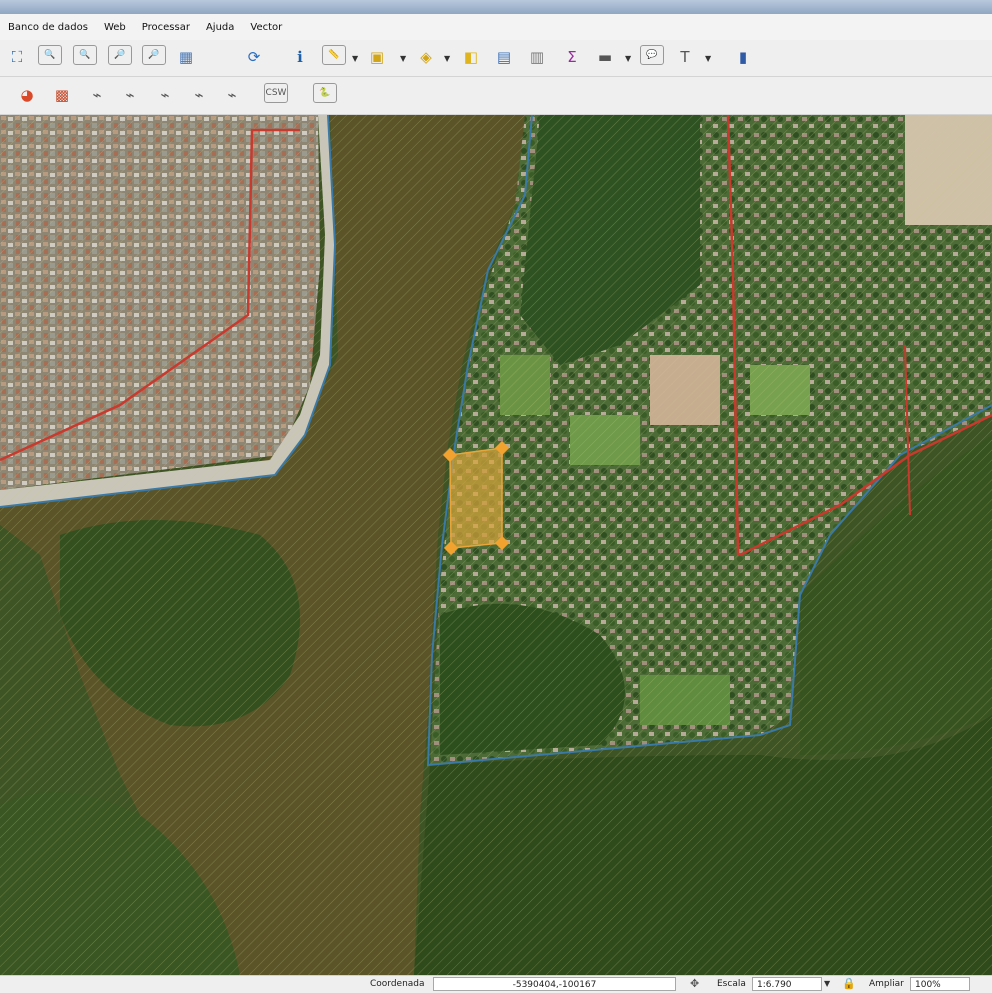 This screenshot has width=992, height=993. What do you see at coordinates (496, 96) in the screenshot?
I see `plugins-toolbar: ◕ ▩ ⌁ ⌁ ⌁ ⌁ ⌁ CSW 🐍` at bounding box center [496, 96].